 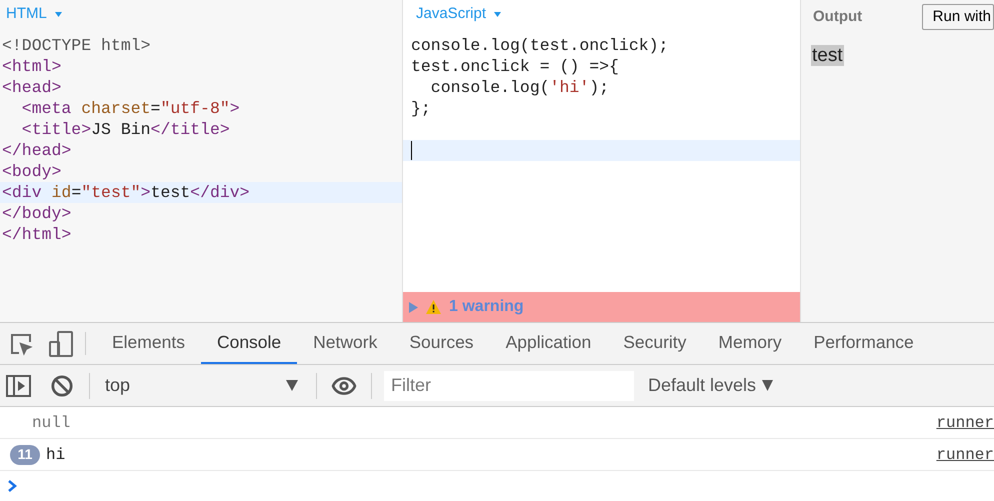 What do you see at coordinates (51, 423) in the screenshot?
I see `console-message: null` at bounding box center [51, 423].